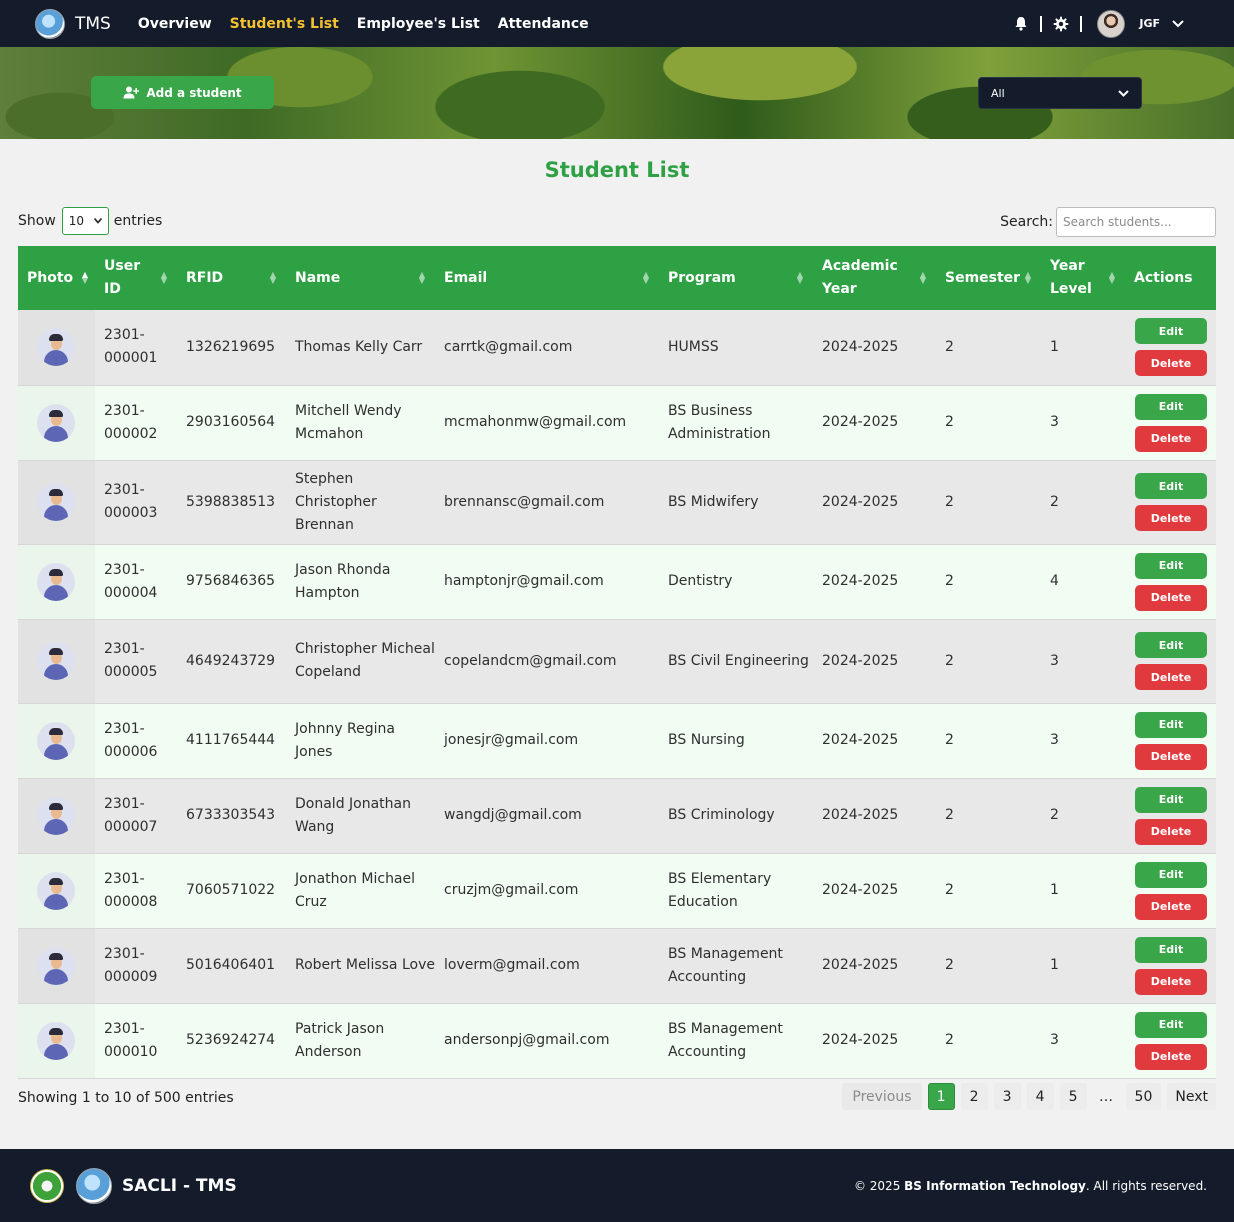 Image resolution: width=1234 pixels, height=1222 pixels. I want to click on cell-program: BS Nursing, so click(706, 740).